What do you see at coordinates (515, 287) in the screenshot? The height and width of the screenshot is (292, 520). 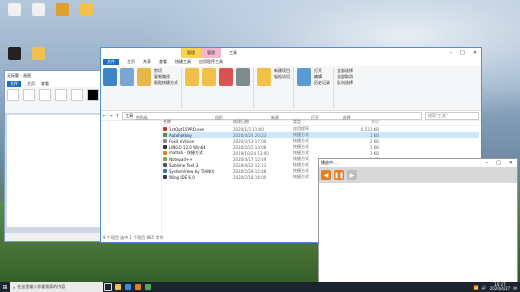 I see `notification-icon: ▤` at bounding box center [515, 287].